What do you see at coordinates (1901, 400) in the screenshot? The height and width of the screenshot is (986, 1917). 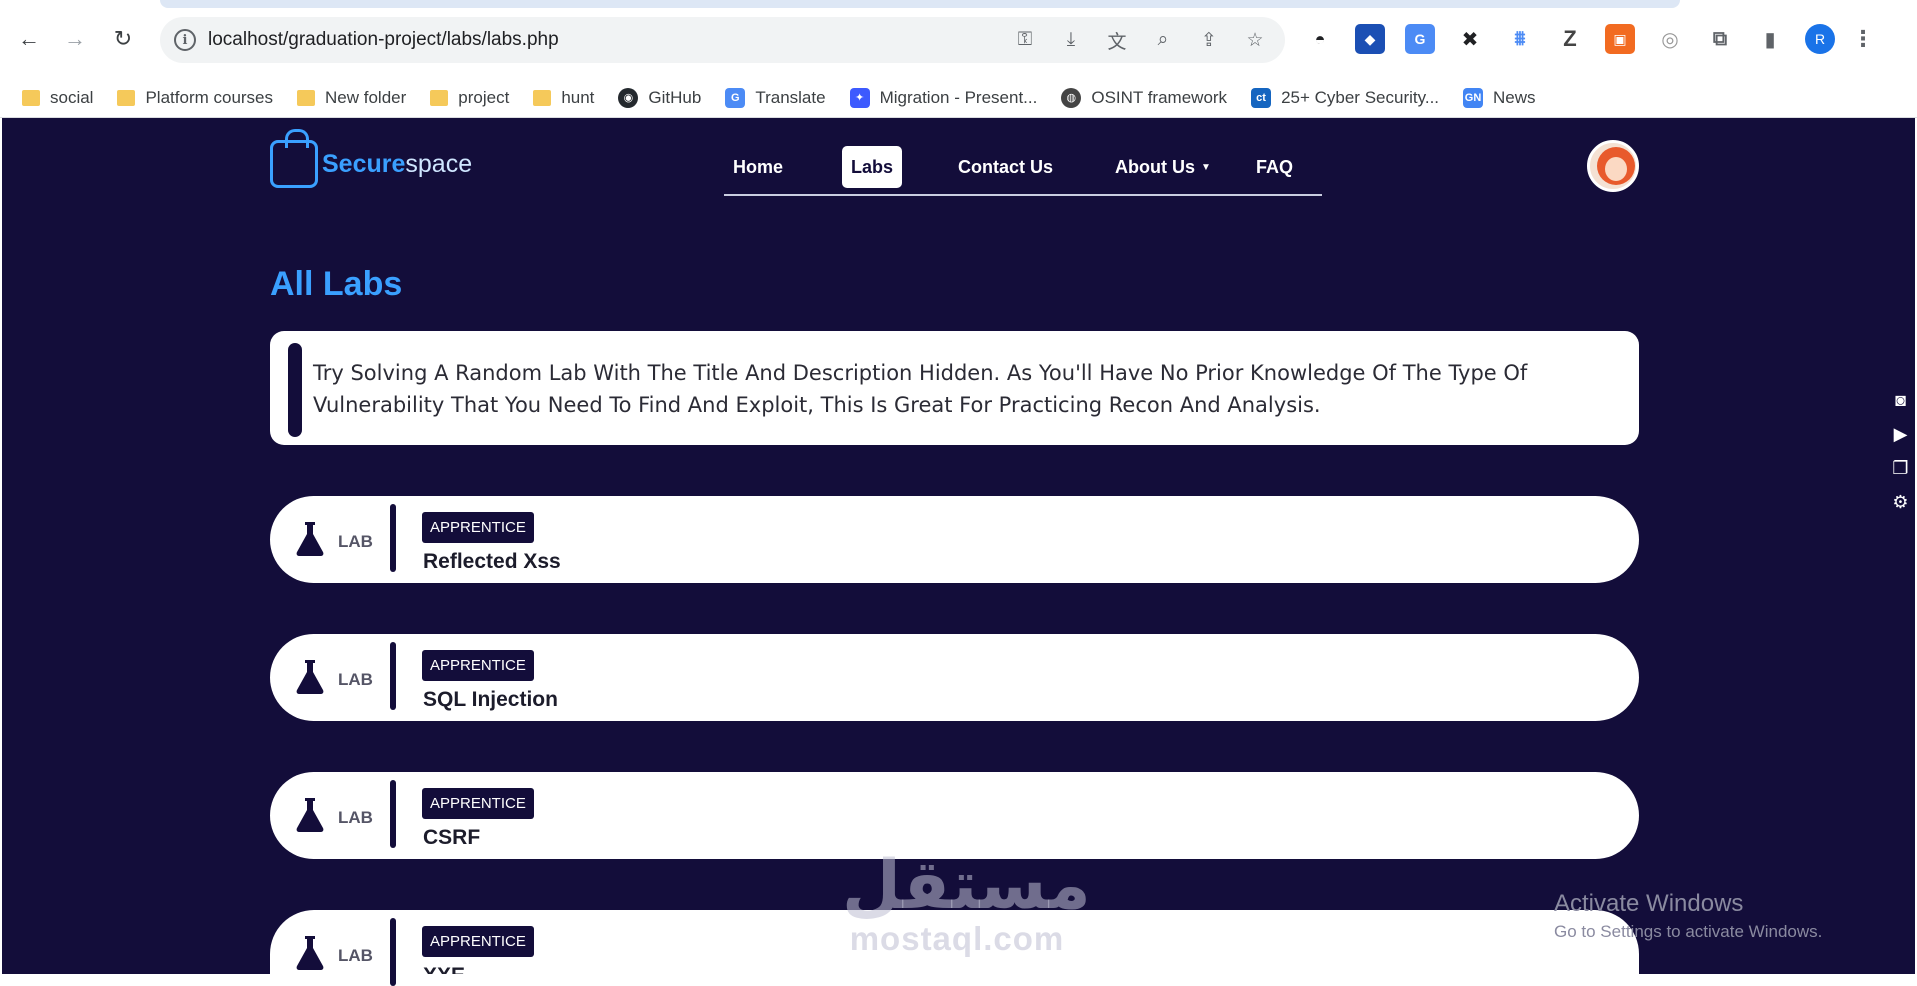 I see `camera-icon: ◙` at bounding box center [1901, 400].